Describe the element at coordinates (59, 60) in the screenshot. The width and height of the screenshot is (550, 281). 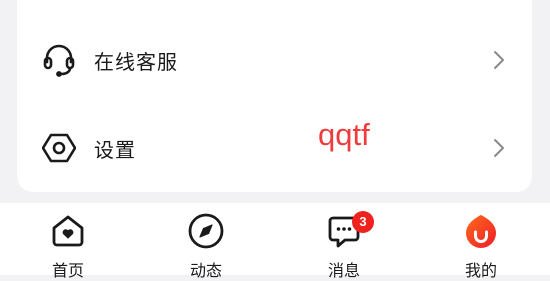
I see `headset-icon` at that location.